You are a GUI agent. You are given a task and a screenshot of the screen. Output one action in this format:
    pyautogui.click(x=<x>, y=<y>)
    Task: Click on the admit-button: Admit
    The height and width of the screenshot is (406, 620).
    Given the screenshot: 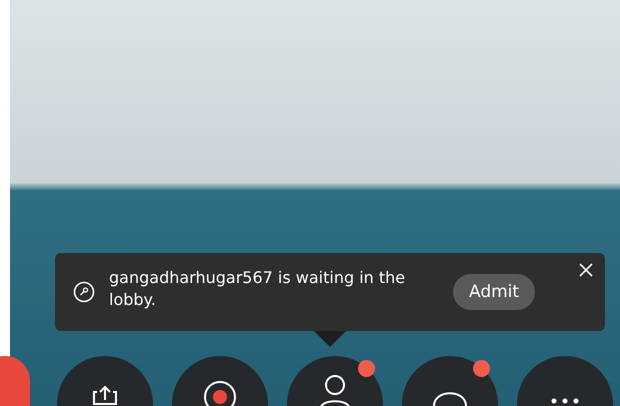 What is the action you would take?
    pyautogui.click(x=494, y=292)
    